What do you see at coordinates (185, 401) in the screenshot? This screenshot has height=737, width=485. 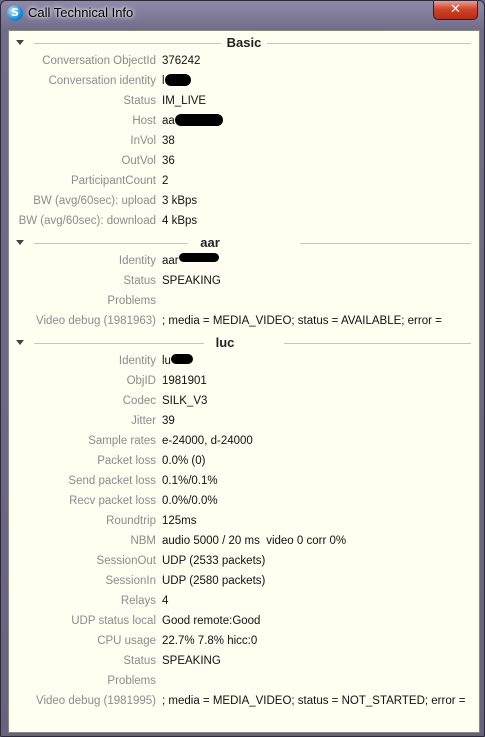 I see `row-value: SILK_V3` at bounding box center [185, 401].